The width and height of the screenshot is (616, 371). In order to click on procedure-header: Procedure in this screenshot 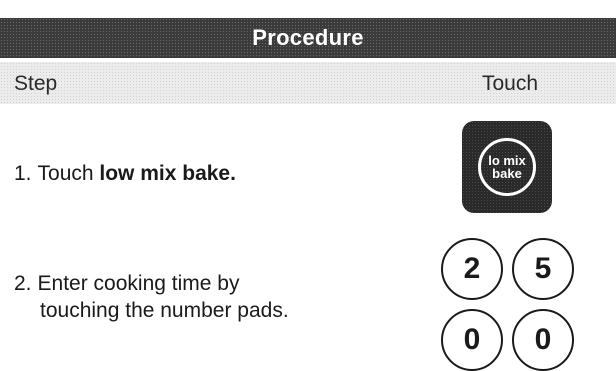, I will do `click(308, 38)`.